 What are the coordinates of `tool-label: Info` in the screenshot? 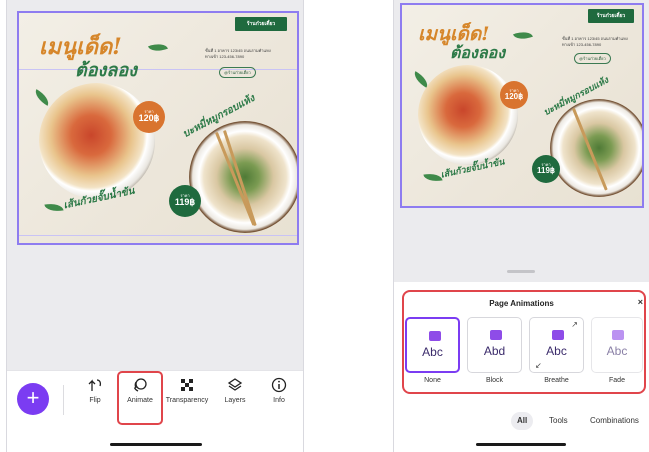 It's located at (279, 400).